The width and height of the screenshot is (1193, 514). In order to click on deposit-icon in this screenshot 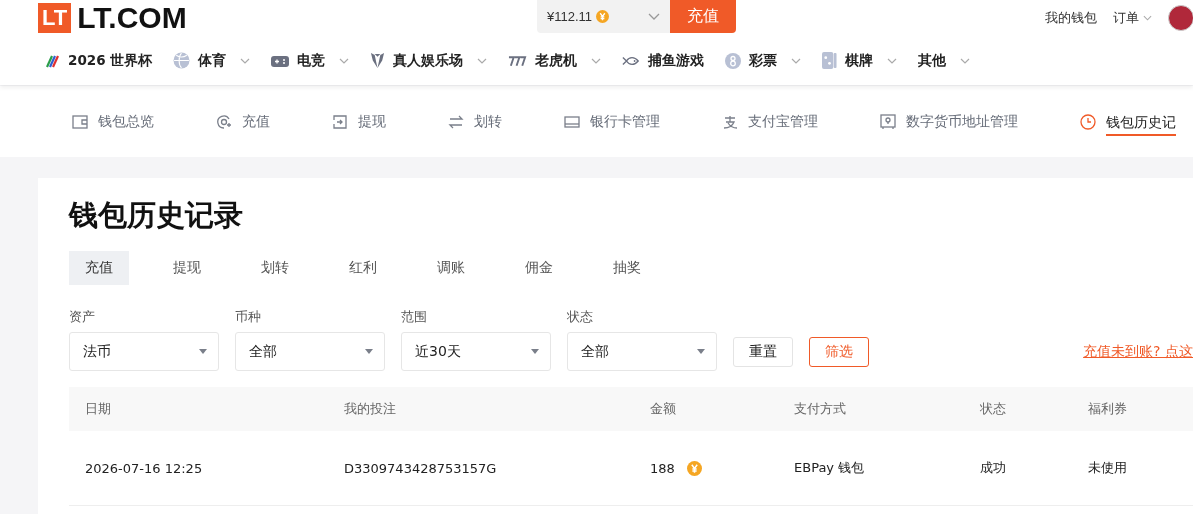, I will do `click(224, 121)`.